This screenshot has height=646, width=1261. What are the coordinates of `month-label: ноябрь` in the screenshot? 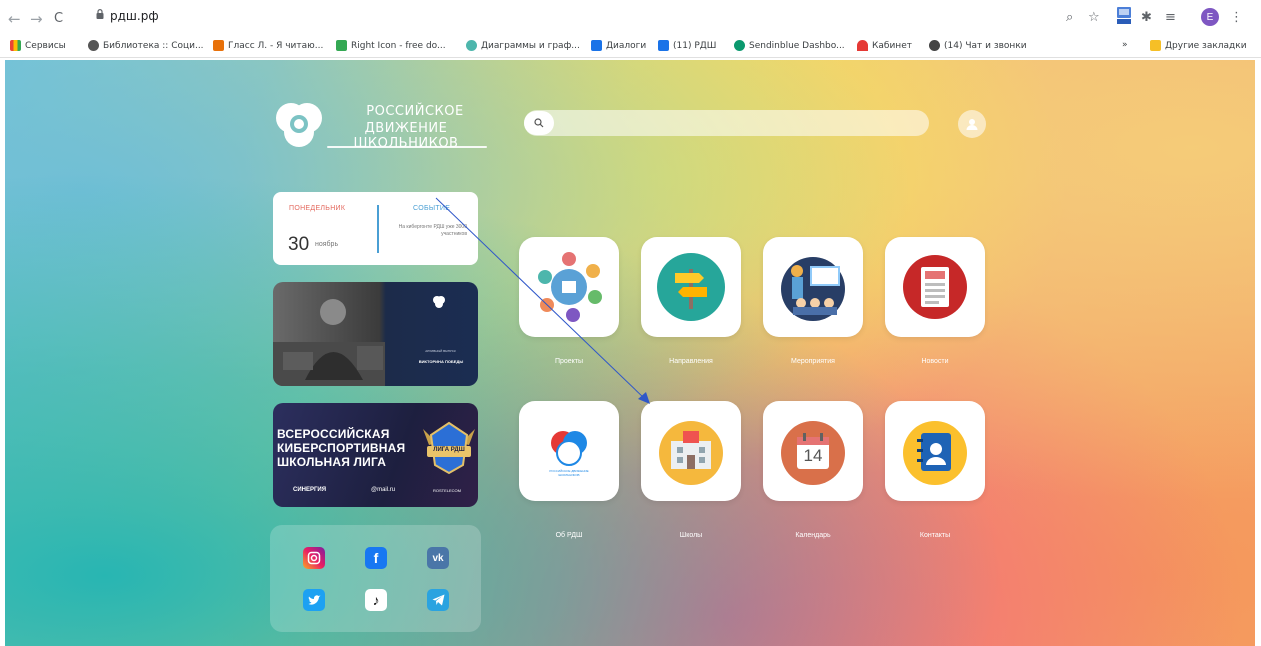 It's located at (327, 244).